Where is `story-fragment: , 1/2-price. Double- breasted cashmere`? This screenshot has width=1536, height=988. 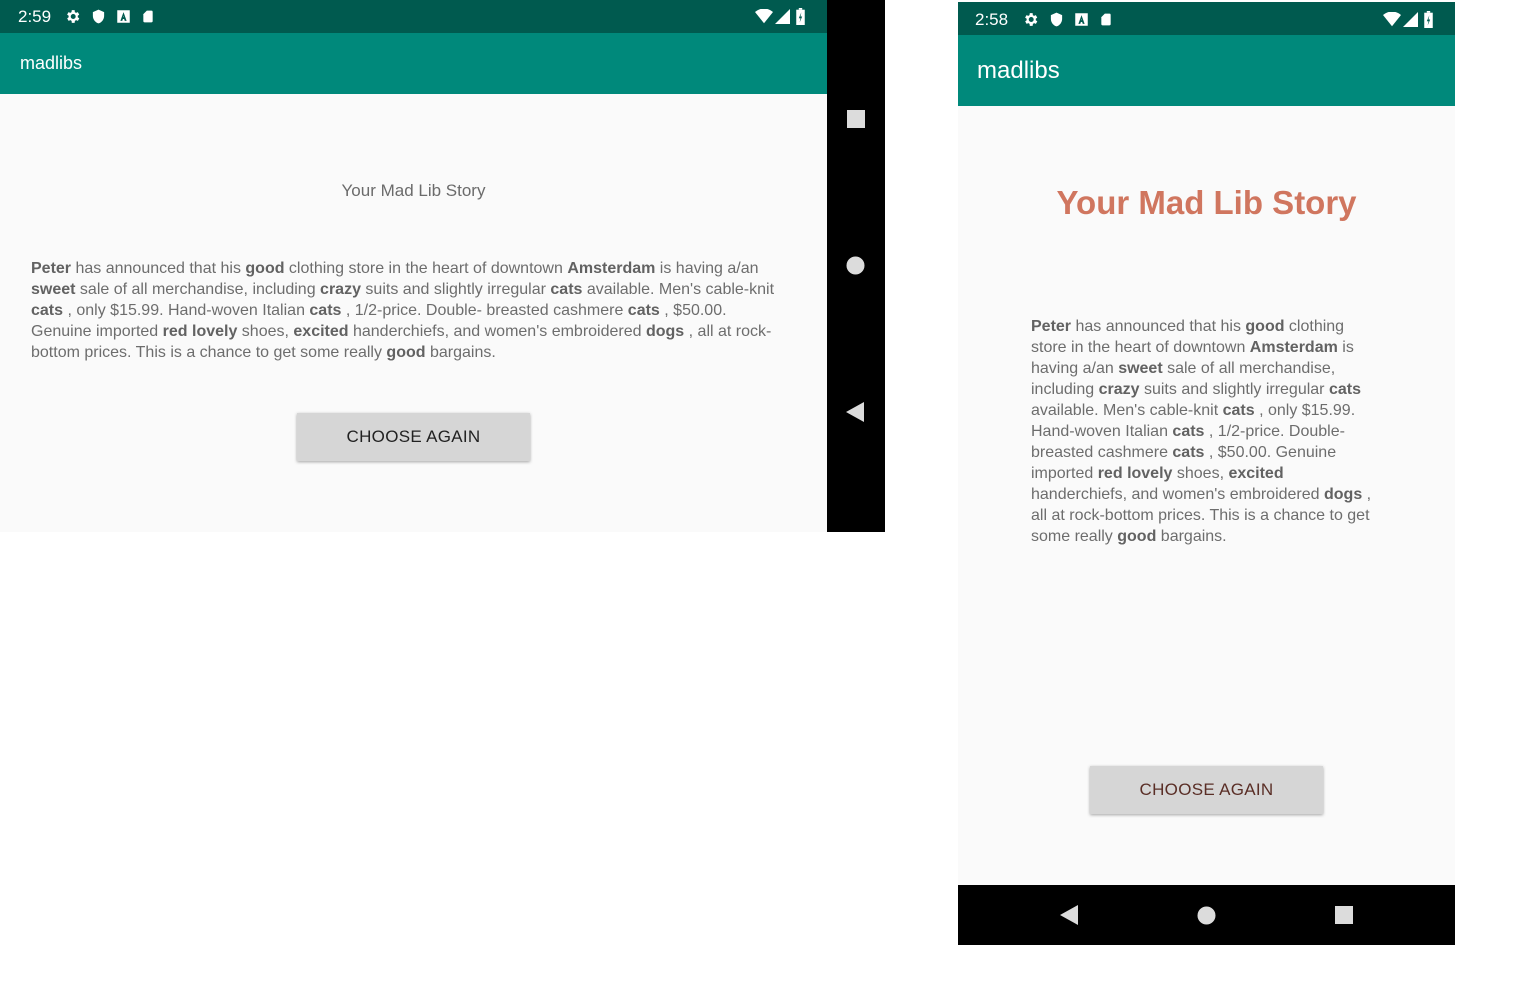
story-fragment: , 1/2-price. Double- breasted cashmere is located at coordinates (484, 310).